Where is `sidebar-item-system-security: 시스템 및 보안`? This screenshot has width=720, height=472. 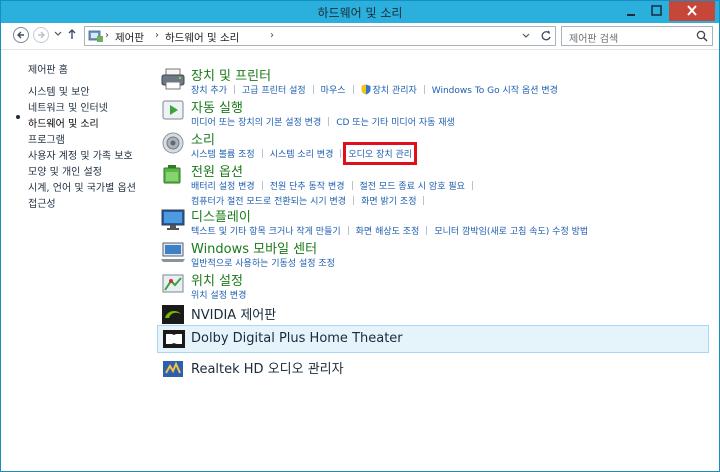 sidebar-item-system-security: 시스템 및 보안 is located at coordinates (59, 90).